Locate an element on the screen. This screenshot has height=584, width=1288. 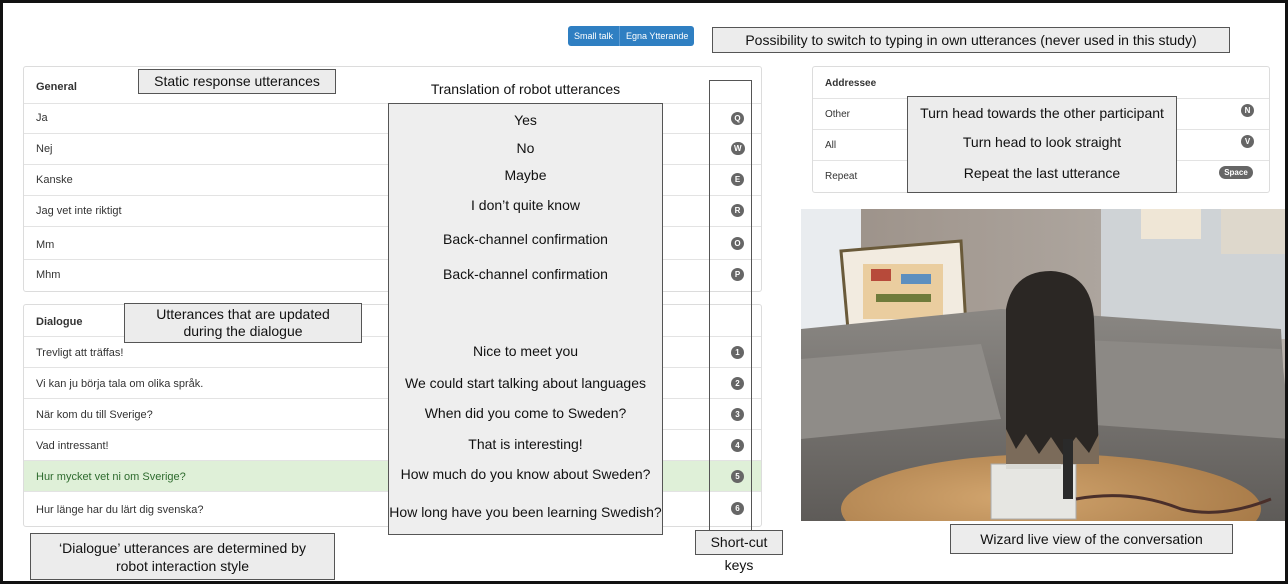
general-row-label: Mhm is located at coordinates (48, 275).